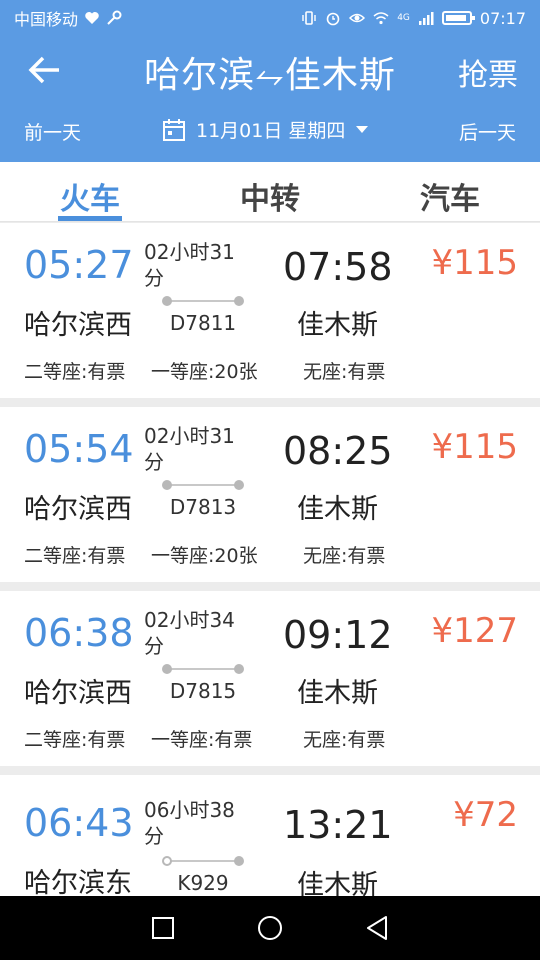  I want to click on grab-ticket-button: 抢票, so click(488, 72).